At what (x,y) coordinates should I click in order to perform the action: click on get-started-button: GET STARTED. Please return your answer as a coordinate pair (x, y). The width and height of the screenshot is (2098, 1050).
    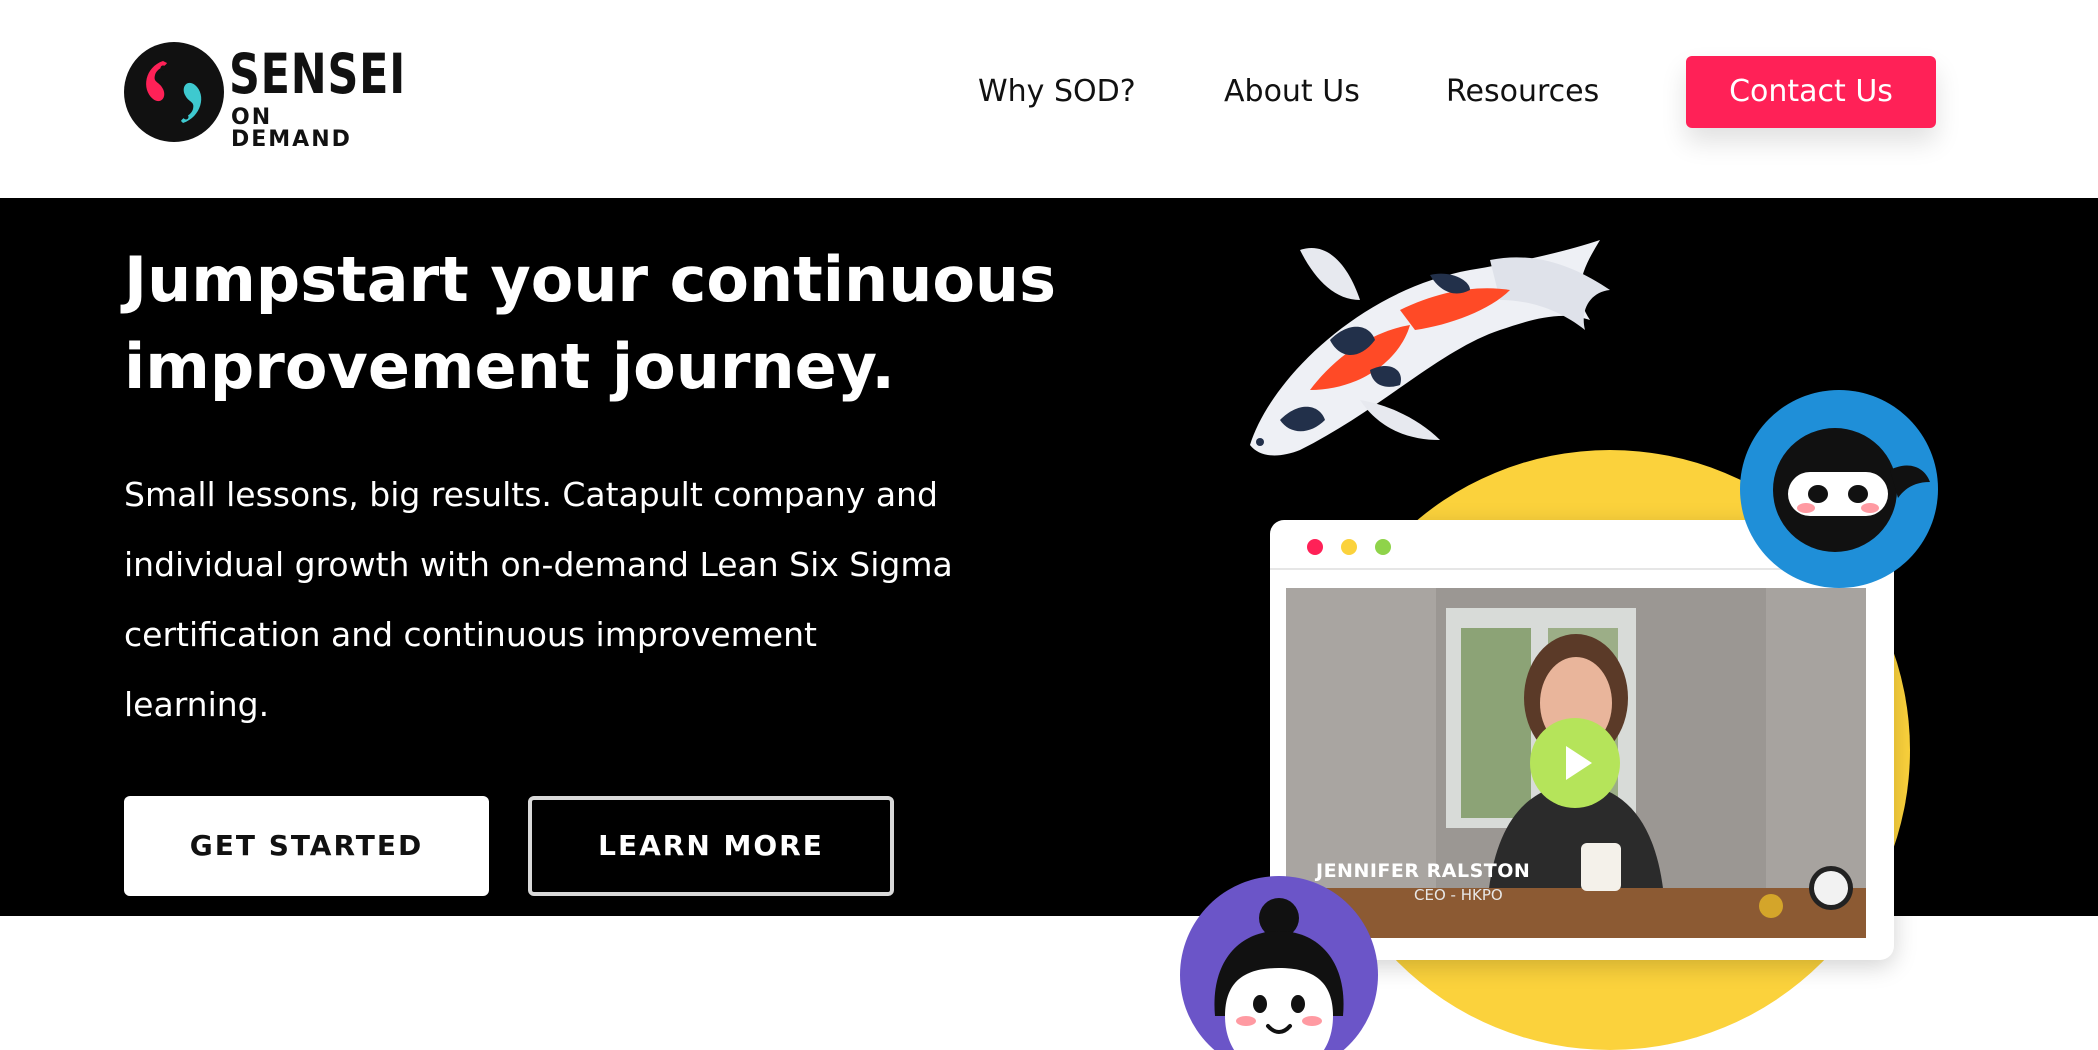
    Looking at the image, I should click on (306, 846).